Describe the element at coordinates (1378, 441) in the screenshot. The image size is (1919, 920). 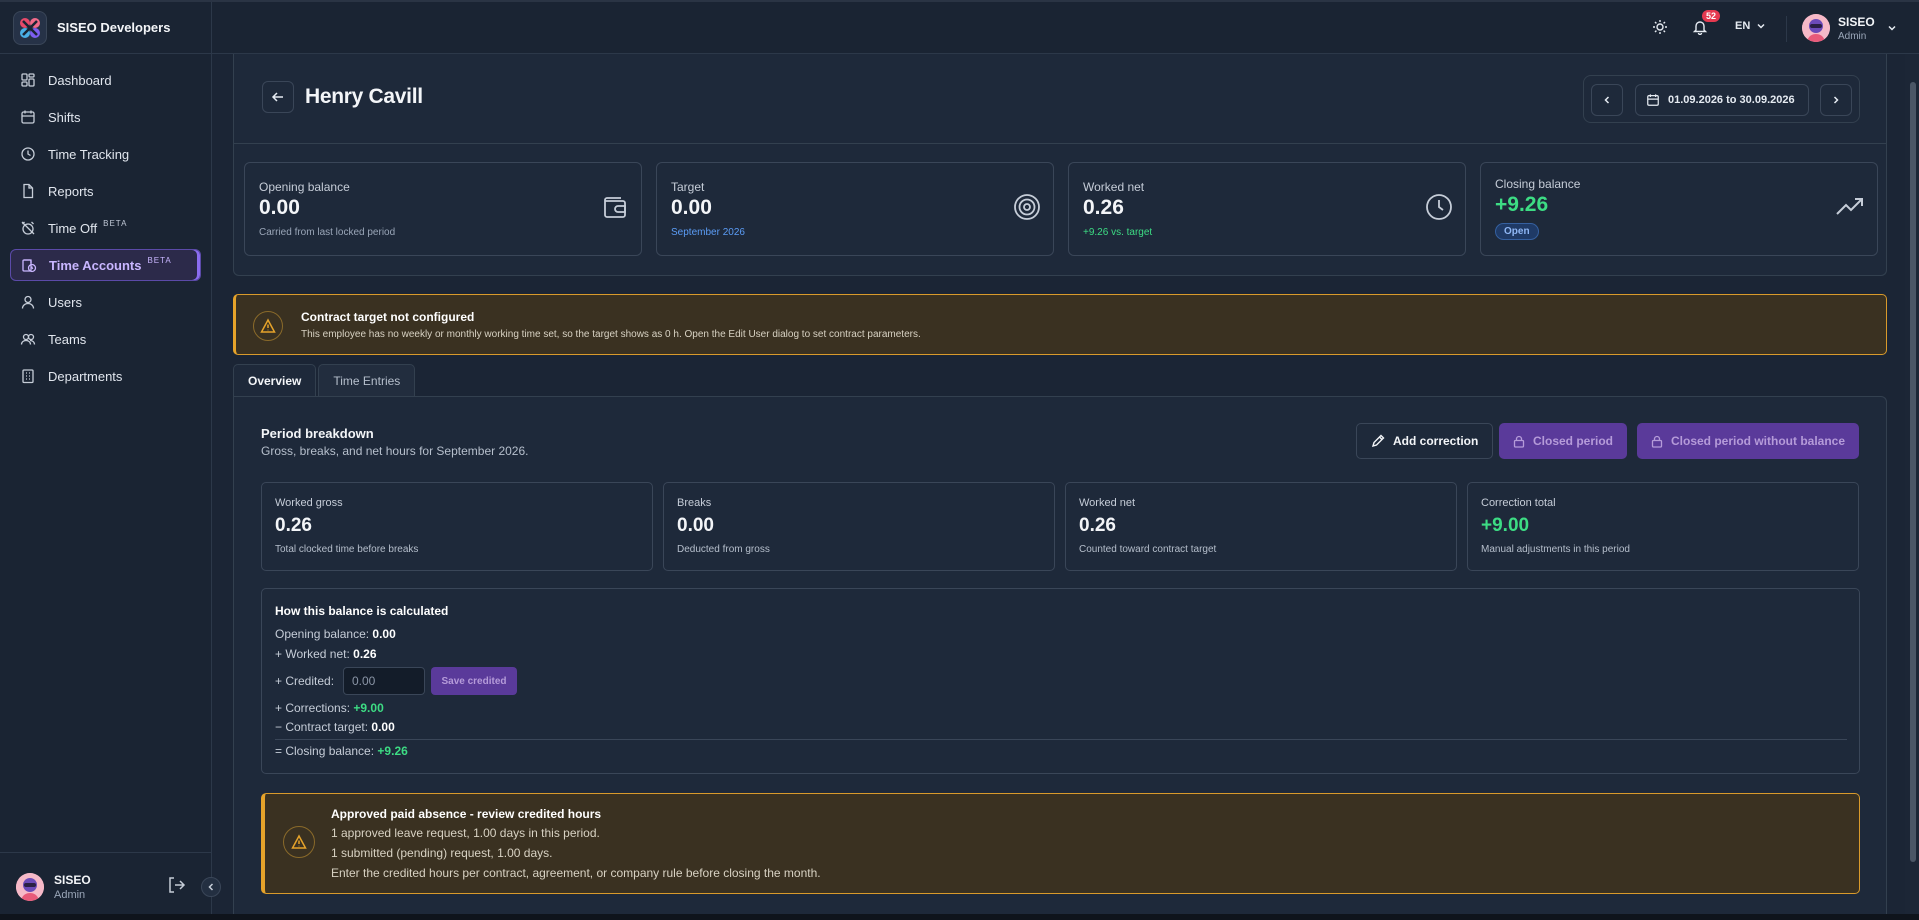
I see `pencil-icon` at that location.